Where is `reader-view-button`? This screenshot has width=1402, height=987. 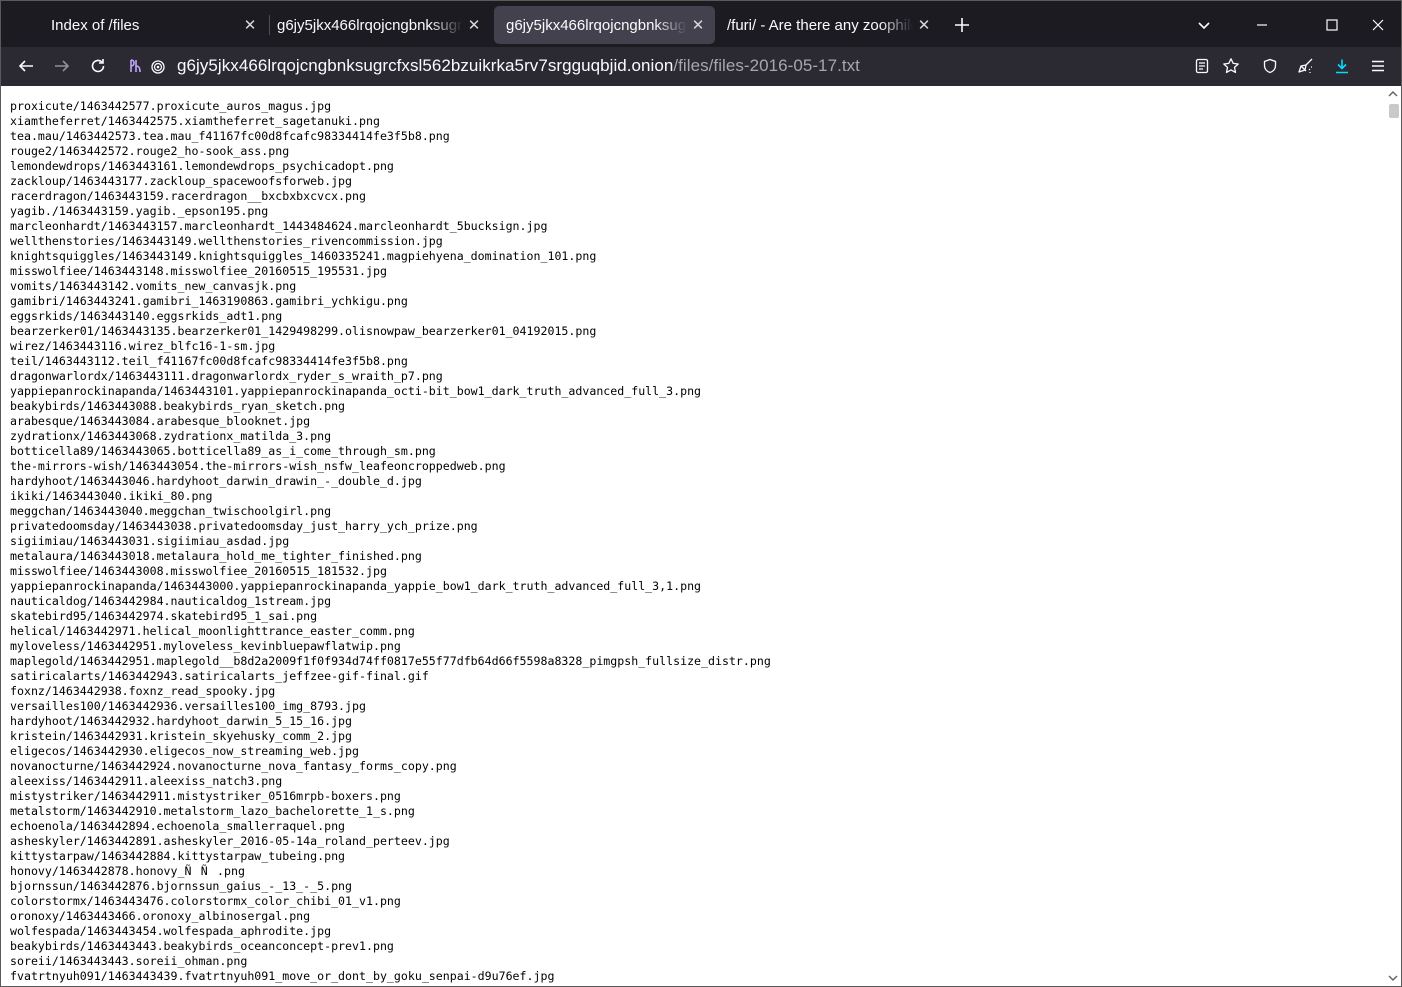 reader-view-button is located at coordinates (1202, 66).